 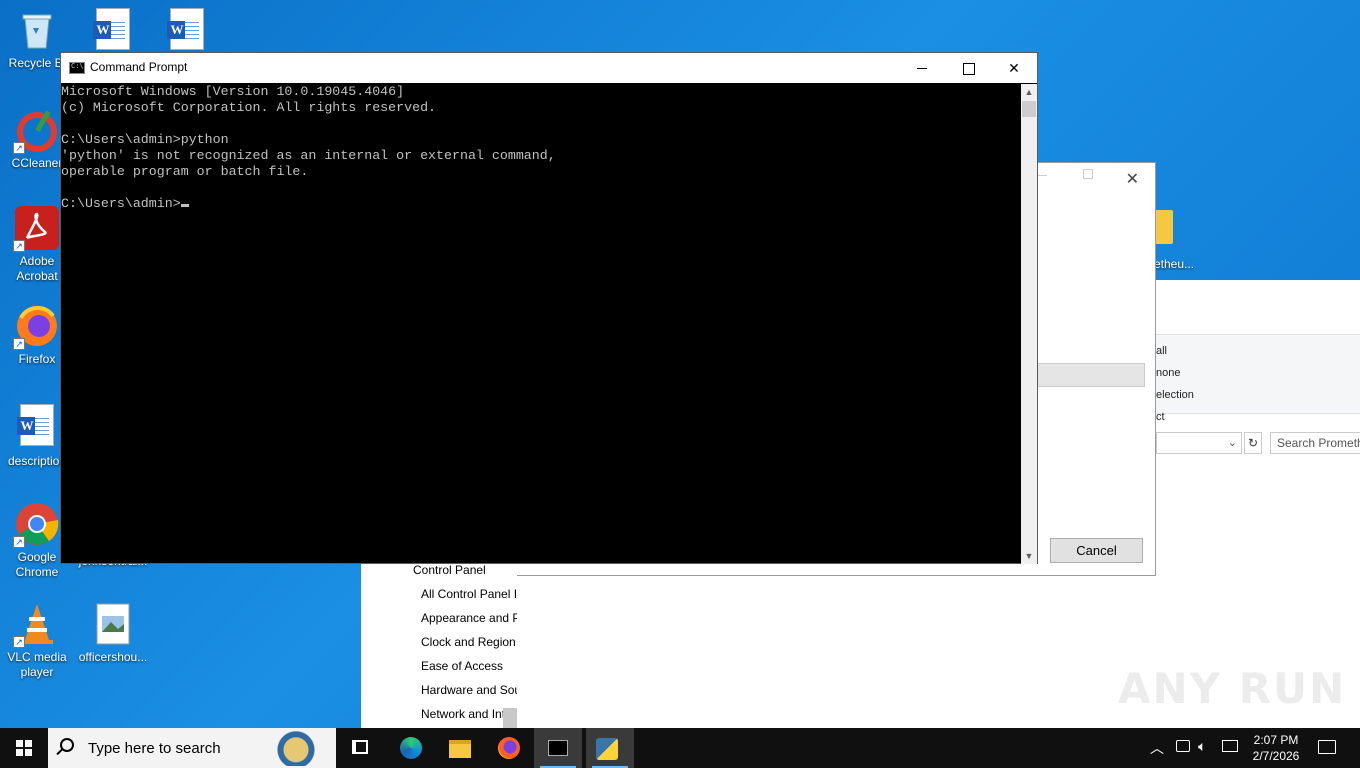 What do you see at coordinates (1175, 395) in the screenshot?
I see `ribbon-invert-selection: election` at bounding box center [1175, 395].